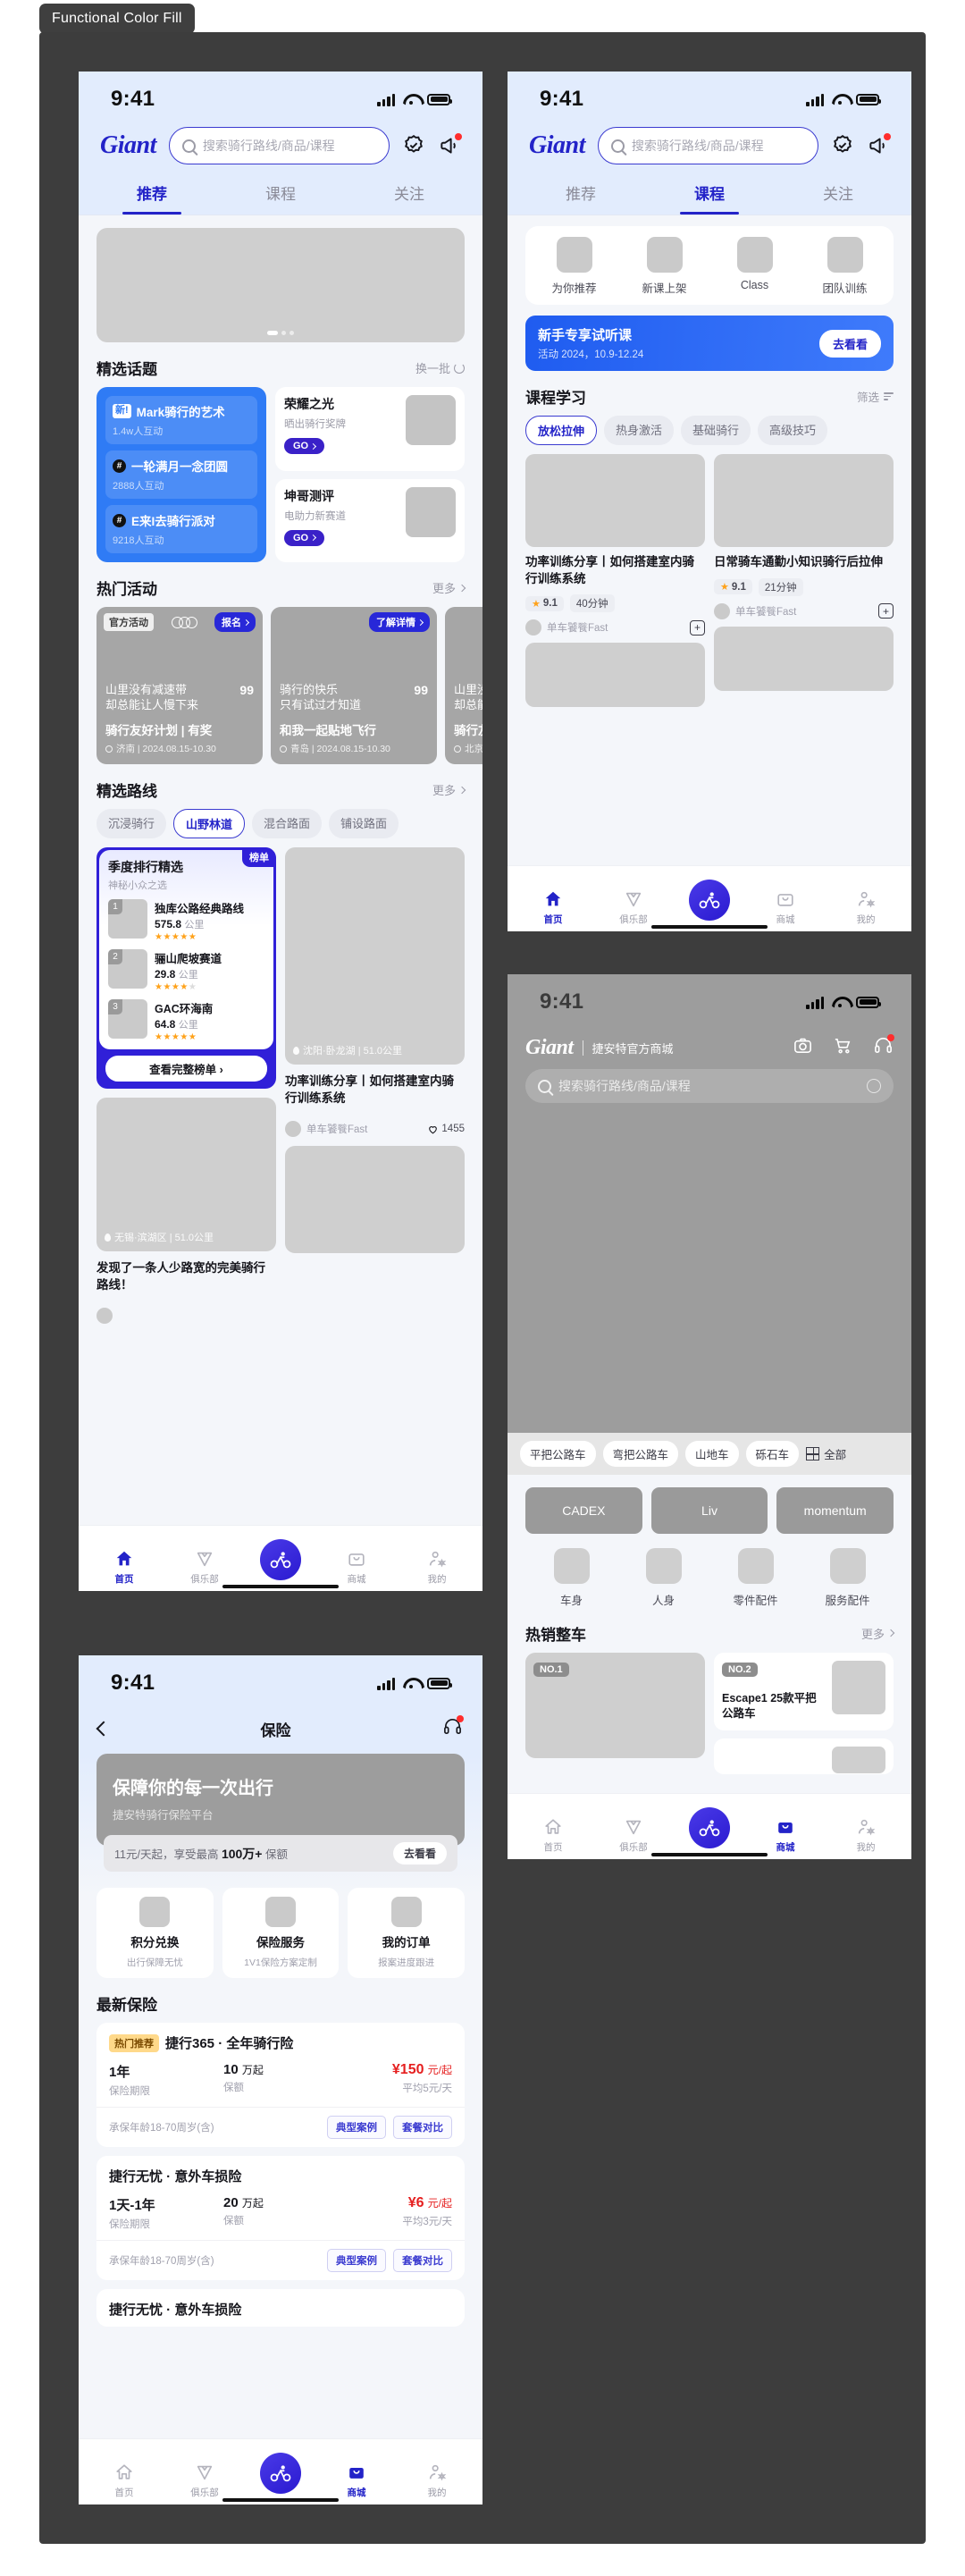 The width and height of the screenshot is (965, 2576). I want to click on category-item: 零件配件, so click(755, 1578).